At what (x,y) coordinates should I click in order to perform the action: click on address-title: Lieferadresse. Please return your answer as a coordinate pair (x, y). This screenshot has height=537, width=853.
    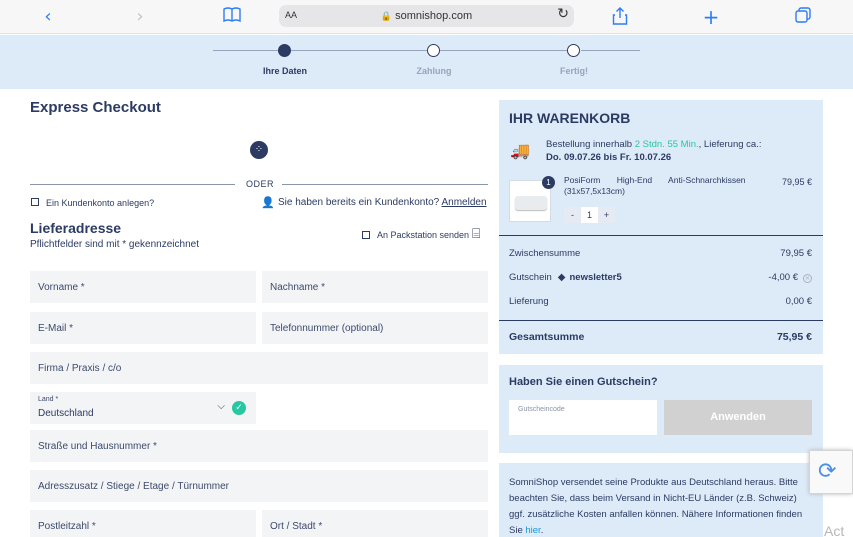
    Looking at the image, I should click on (76, 228).